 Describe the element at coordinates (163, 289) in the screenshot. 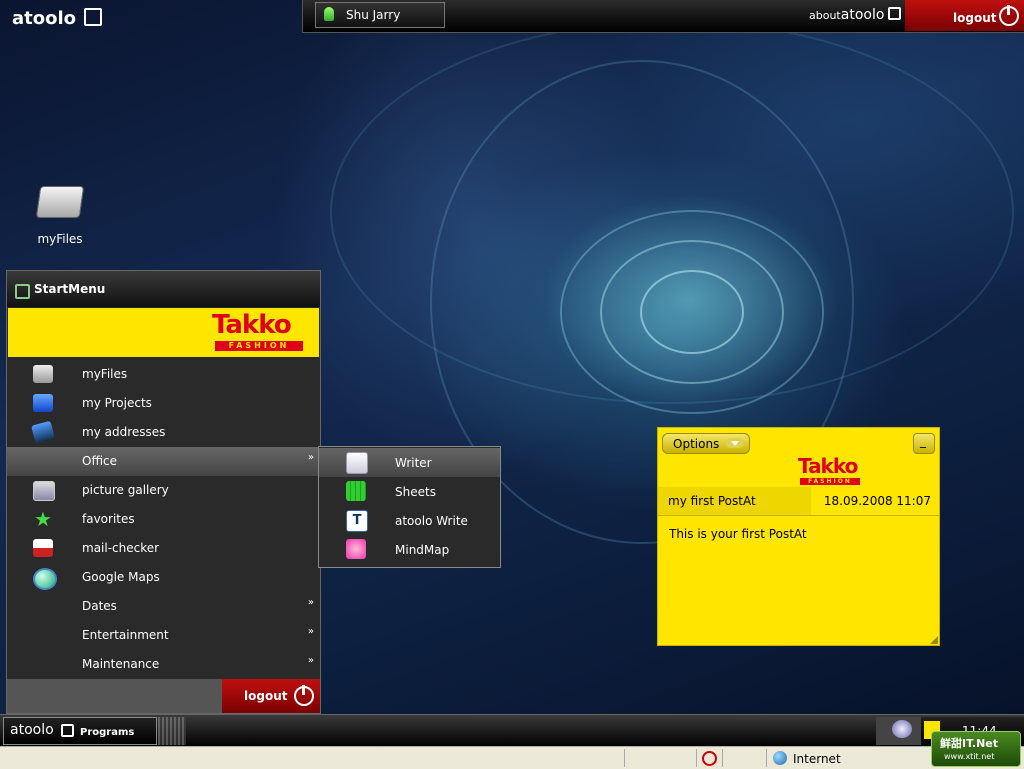

I see `start-menu-titlebar: StartMenu` at that location.